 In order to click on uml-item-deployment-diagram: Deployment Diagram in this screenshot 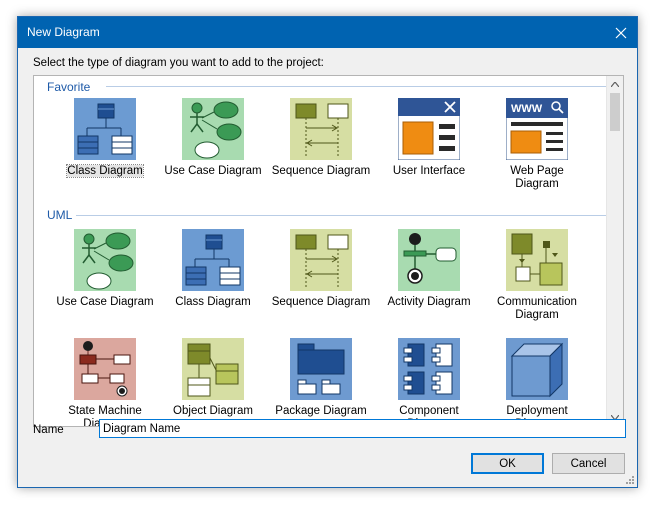, I will do `click(537, 382)`.